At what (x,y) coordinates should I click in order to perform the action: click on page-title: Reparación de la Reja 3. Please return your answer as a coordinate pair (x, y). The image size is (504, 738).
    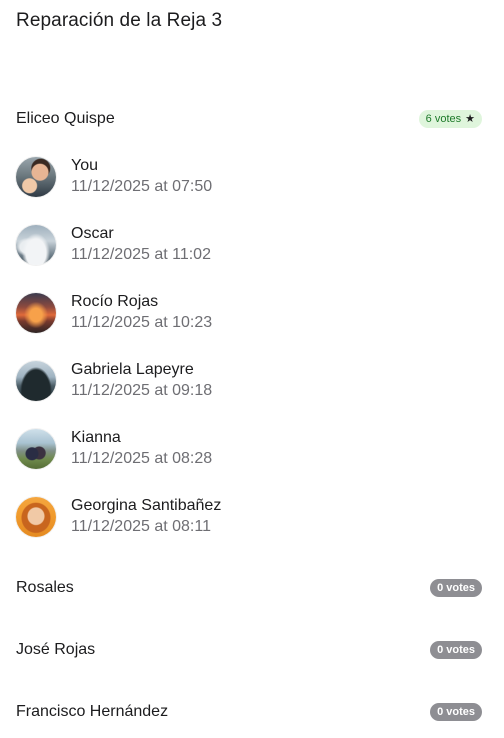
    Looking at the image, I should click on (119, 20).